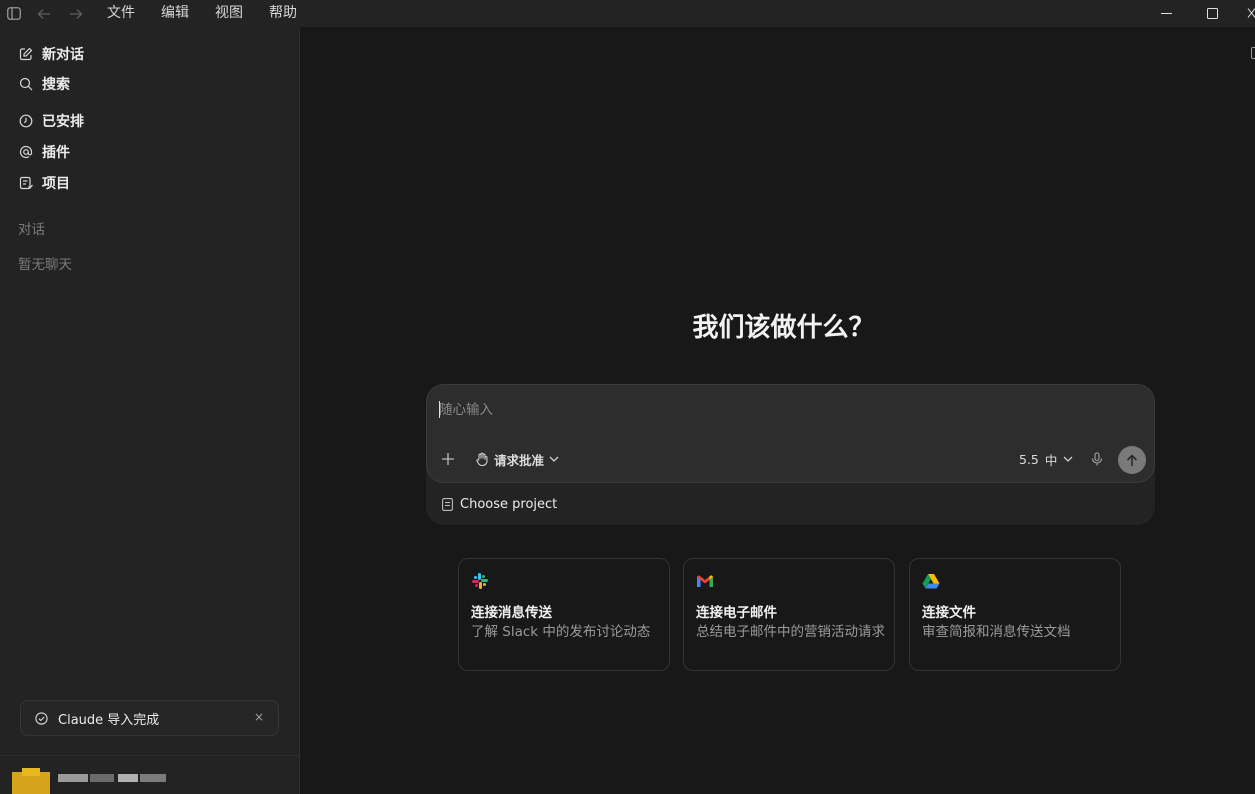 Image resolution: width=1255 pixels, height=794 pixels. What do you see at coordinates (480, 581) in the screenshot?
I see `slack-icon` at bounding box center [480, 581].